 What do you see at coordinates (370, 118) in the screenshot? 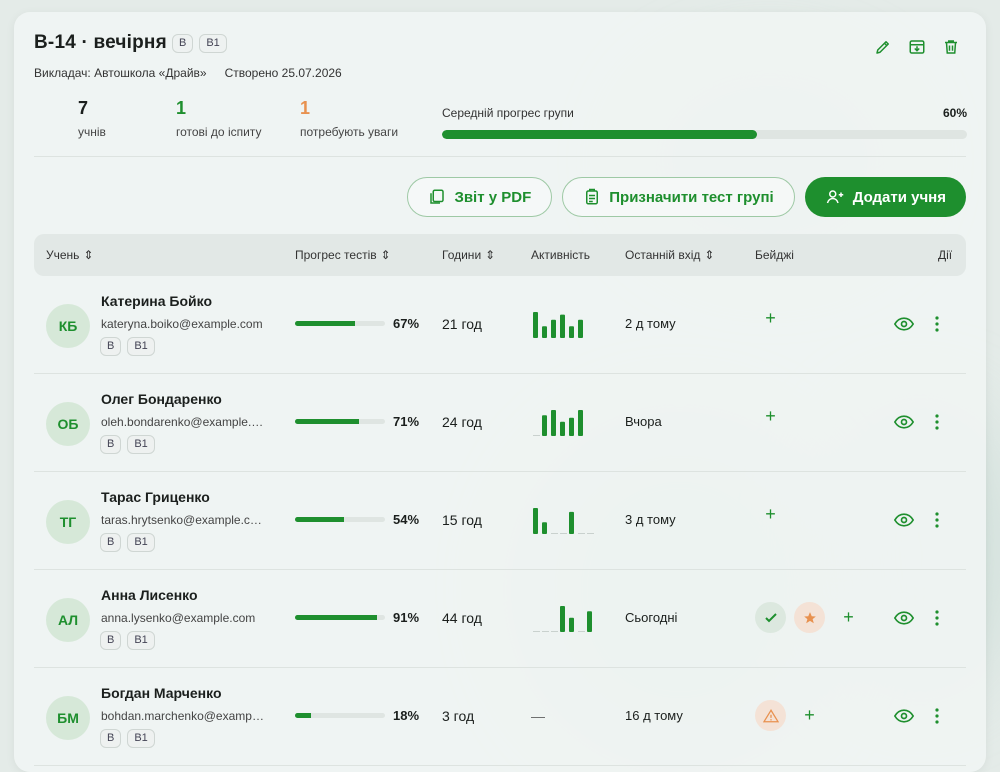
I see `stat-attention: 1 потребують уваги` at bounding box center [370, 118].